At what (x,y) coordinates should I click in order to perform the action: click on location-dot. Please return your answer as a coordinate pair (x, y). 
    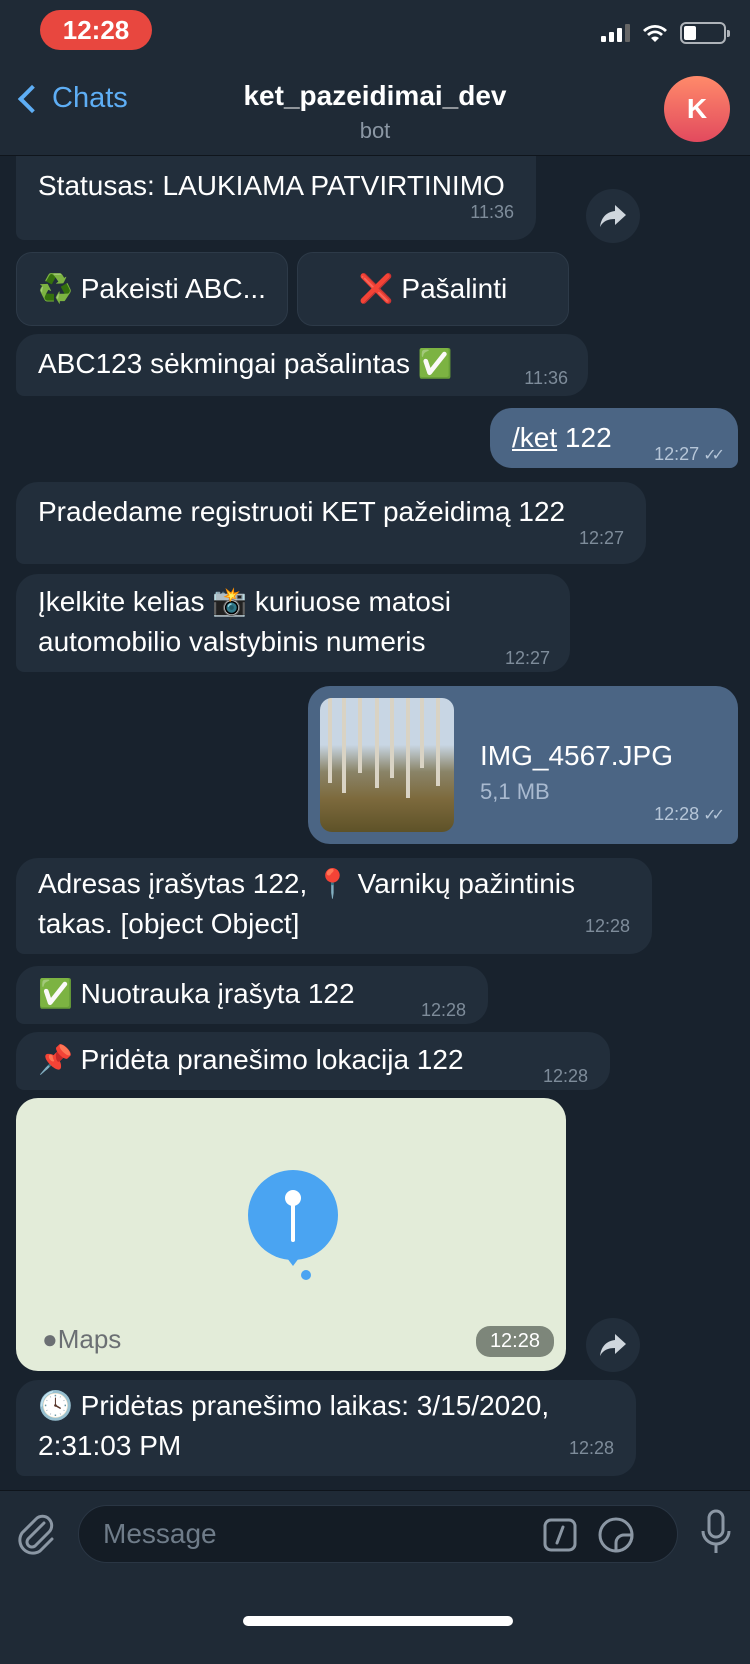
    Looking at the image, I should click on (306, 1275).